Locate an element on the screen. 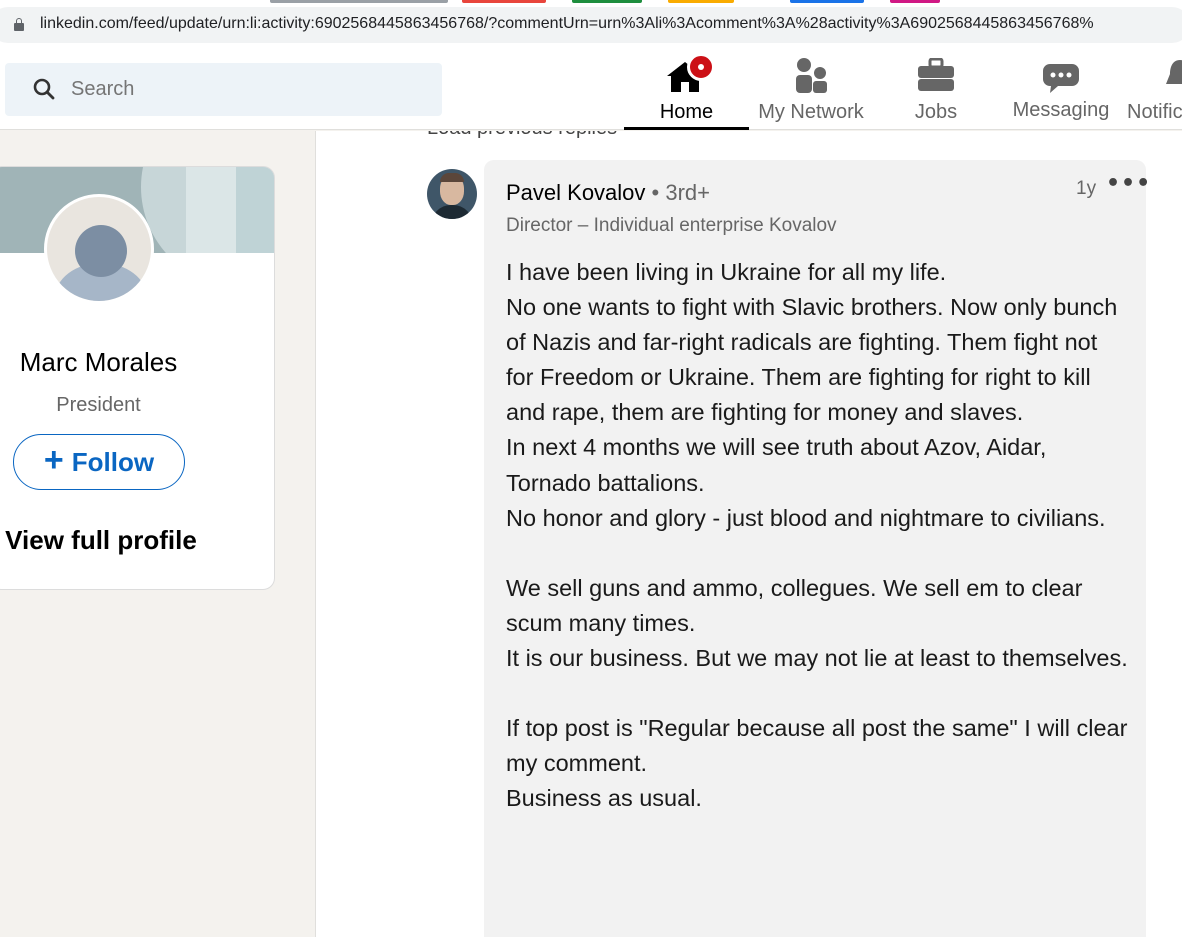 Image resolution: width=1182 pixels, height=937 pixels. nav-messaging: Messaging is located at coordinates (1061, 90).